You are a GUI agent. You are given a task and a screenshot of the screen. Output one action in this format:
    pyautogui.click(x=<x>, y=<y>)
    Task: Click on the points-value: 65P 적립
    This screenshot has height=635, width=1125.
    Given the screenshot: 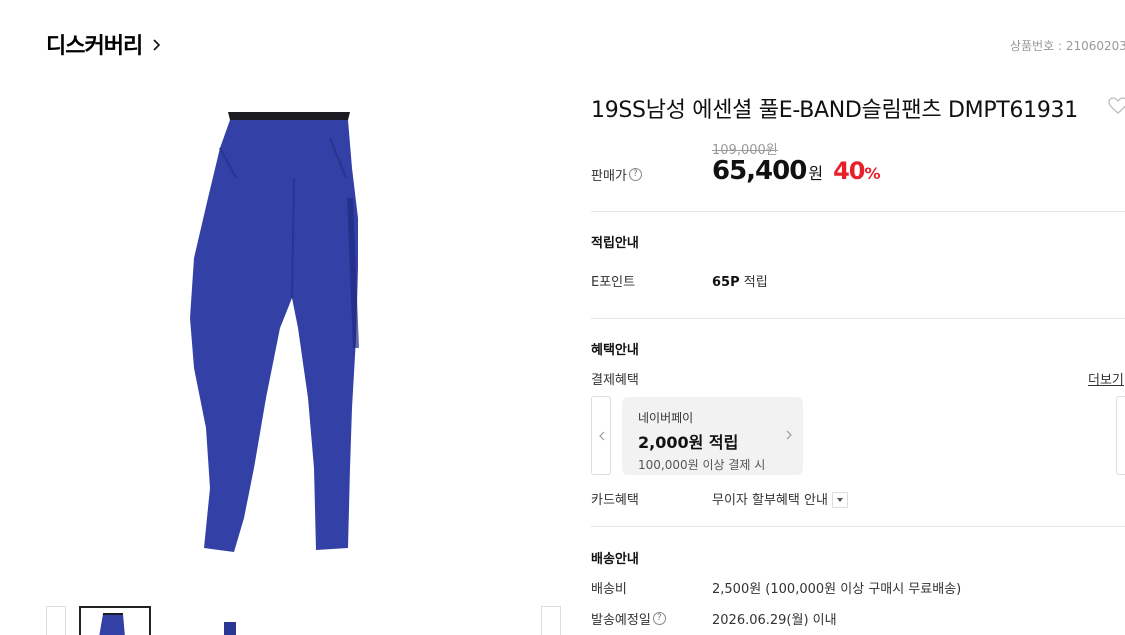 What is the action you would take?
    pyautogui.click(x=740, y=280)
    